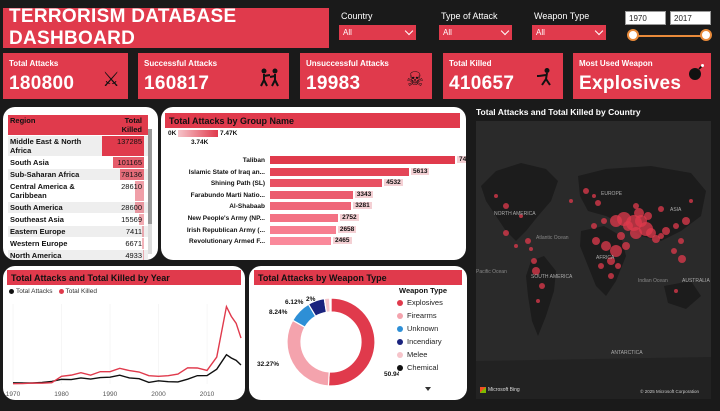  What do you see at coordinates (362, 206) in the screenshot?
I see `group-value-label: 3281` at bounding box center [362, 206].